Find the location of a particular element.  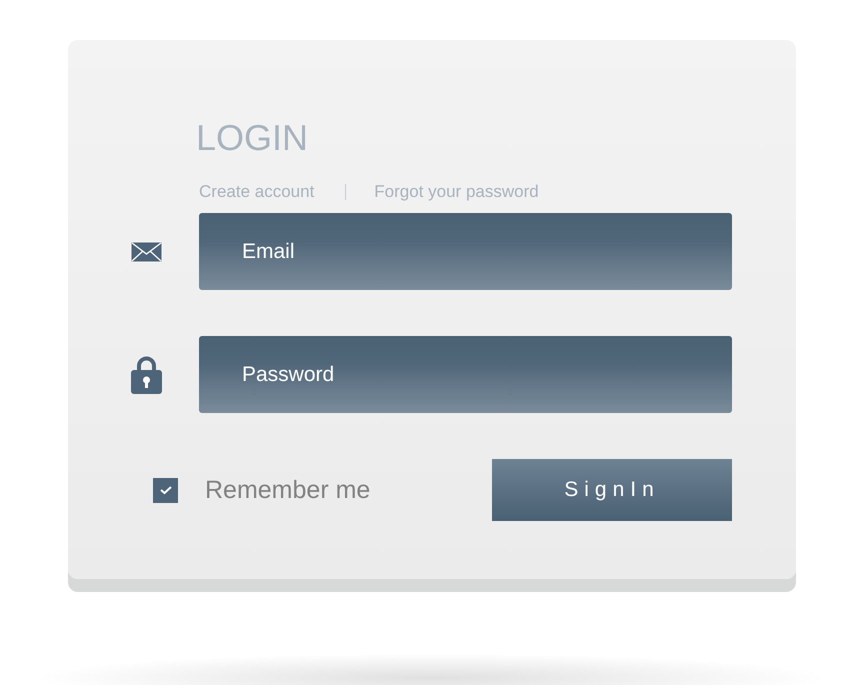

envelope-icon is located at coordinates (146, 252).